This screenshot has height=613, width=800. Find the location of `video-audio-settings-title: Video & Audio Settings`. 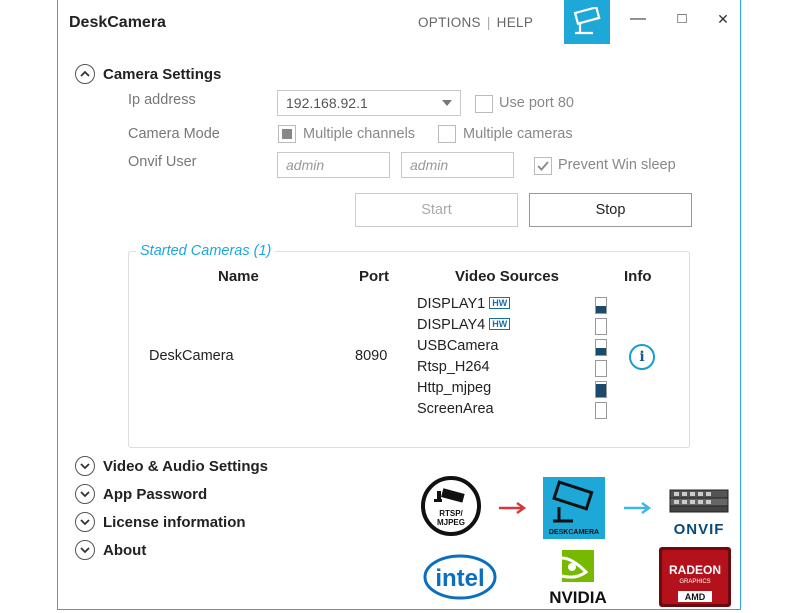

video-audio-settings-title: Video & Audio Settings is located at coordinates (186, 466).